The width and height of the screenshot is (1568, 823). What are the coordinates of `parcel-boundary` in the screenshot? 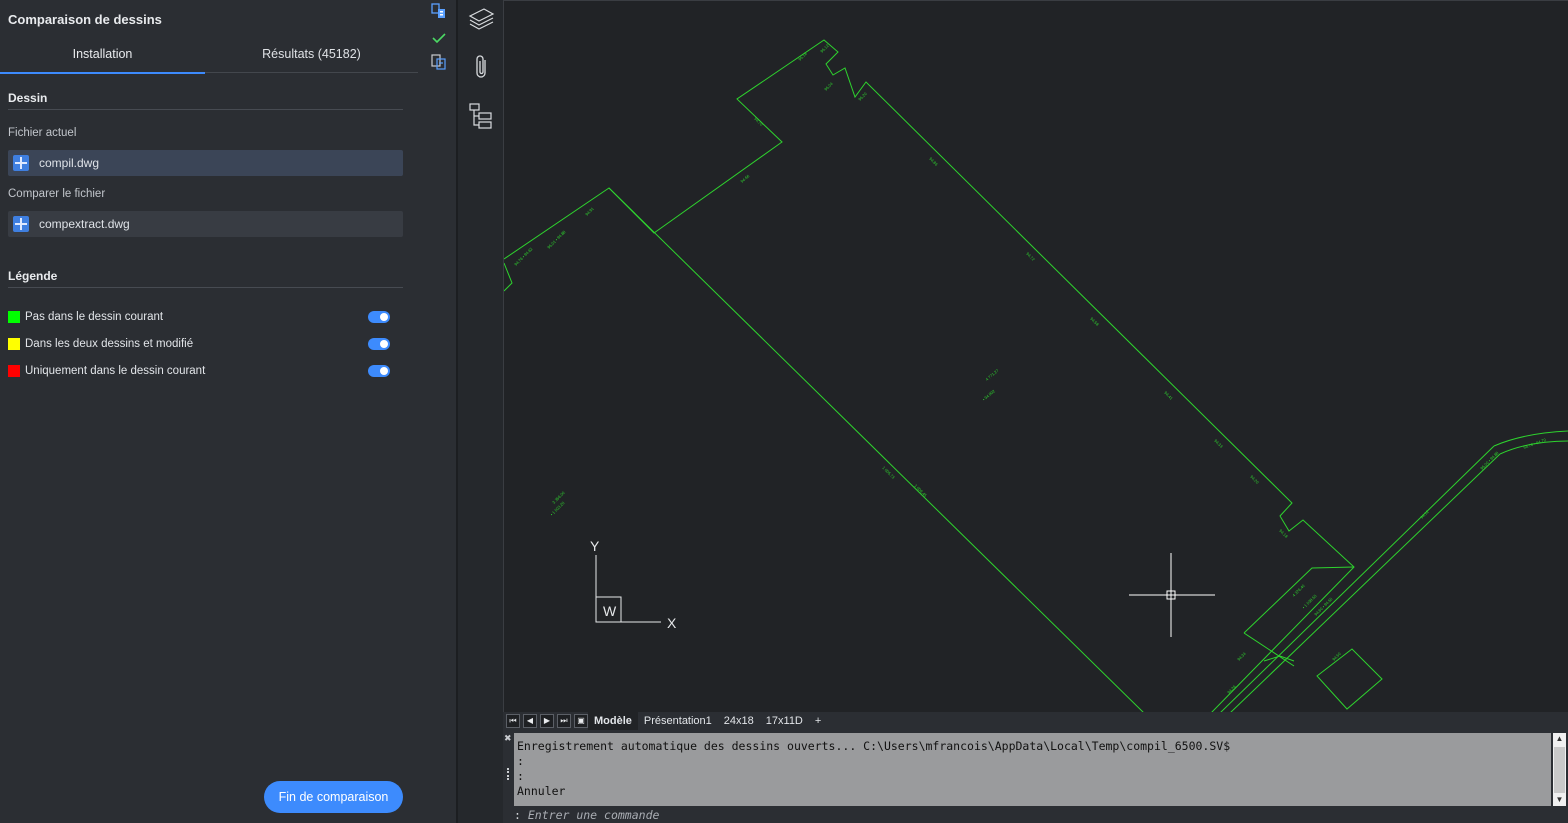 It's located at (508, 277).